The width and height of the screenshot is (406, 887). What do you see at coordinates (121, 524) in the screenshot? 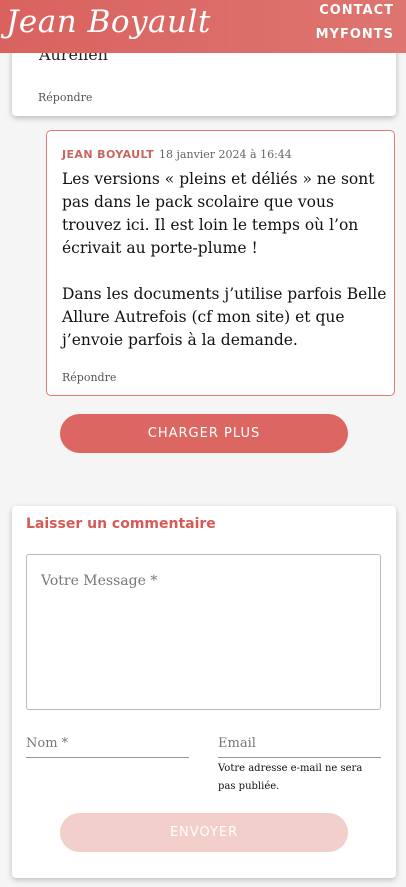
I see `form-title: Laisser un commentaire` at bounding box center [121, 524].